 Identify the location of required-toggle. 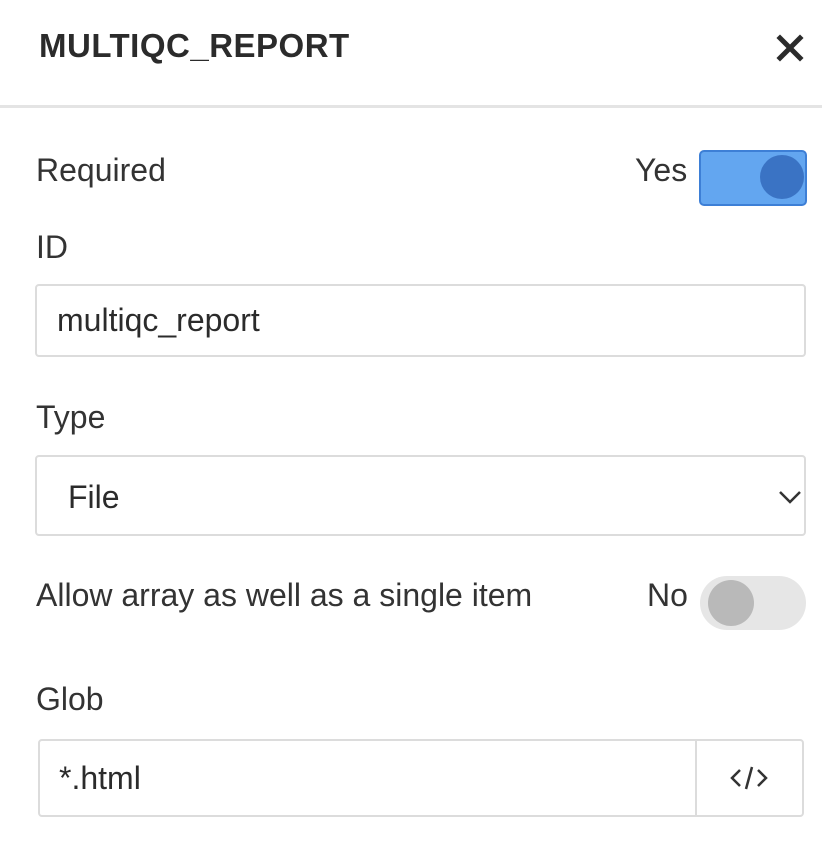
(753, 178).